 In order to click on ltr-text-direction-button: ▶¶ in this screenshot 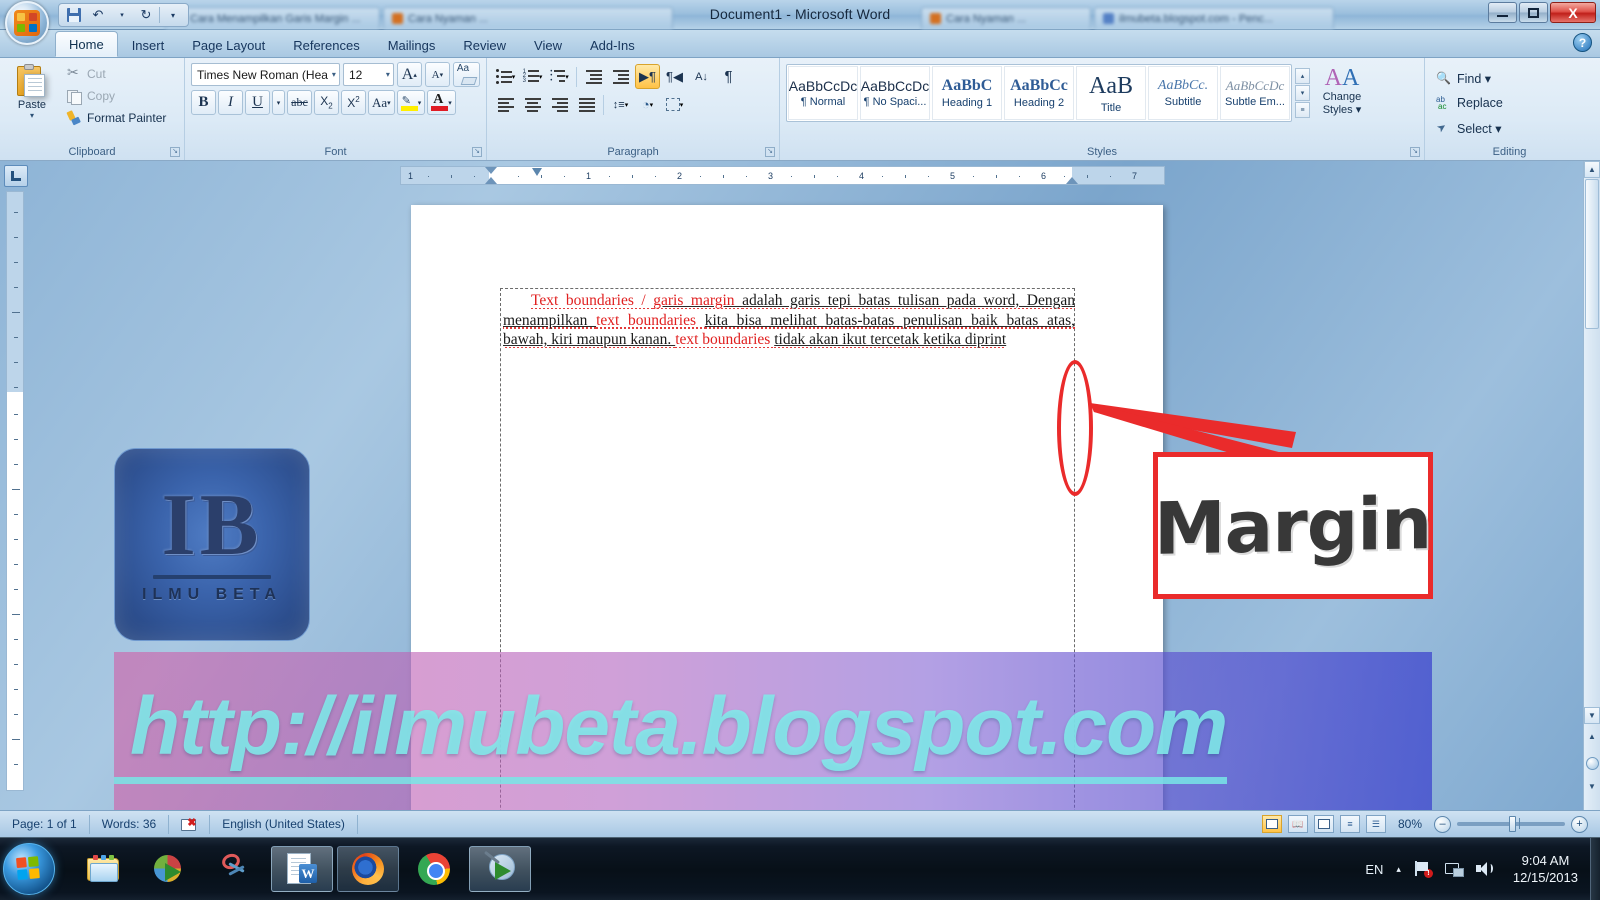, I will do `click(647, 76)`.